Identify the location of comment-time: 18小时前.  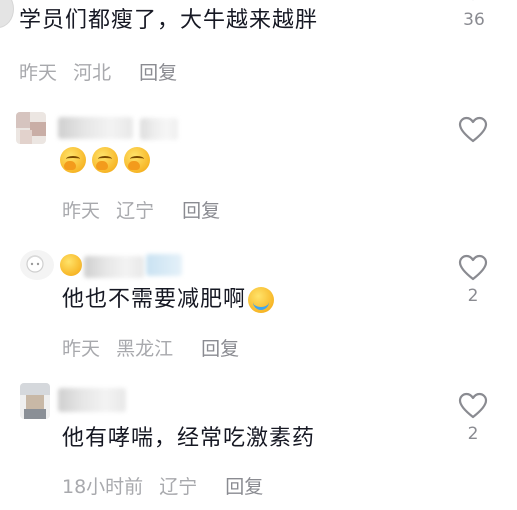
(103, 487).